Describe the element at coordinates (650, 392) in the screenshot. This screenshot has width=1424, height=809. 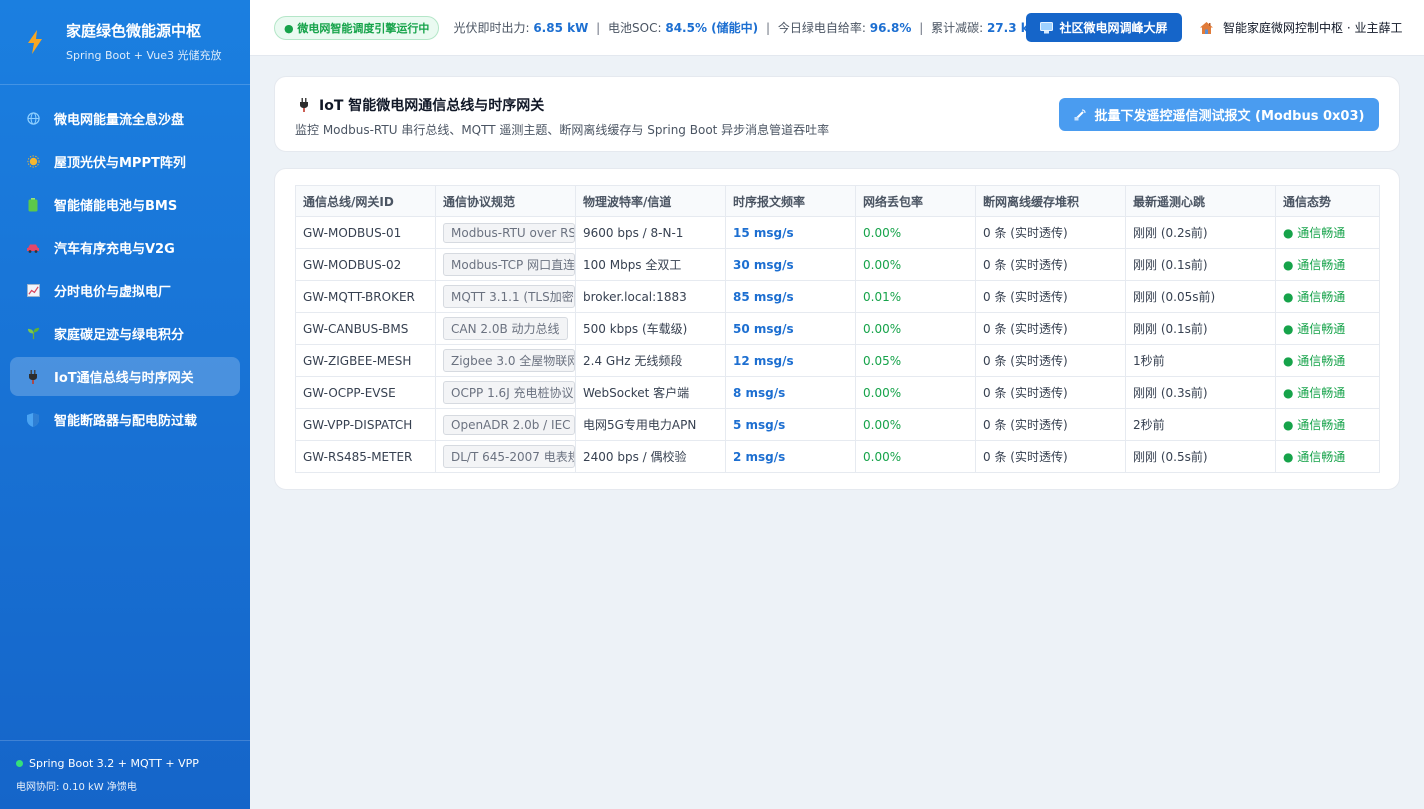
I see `channel: WebSocket 客户端` at that location.